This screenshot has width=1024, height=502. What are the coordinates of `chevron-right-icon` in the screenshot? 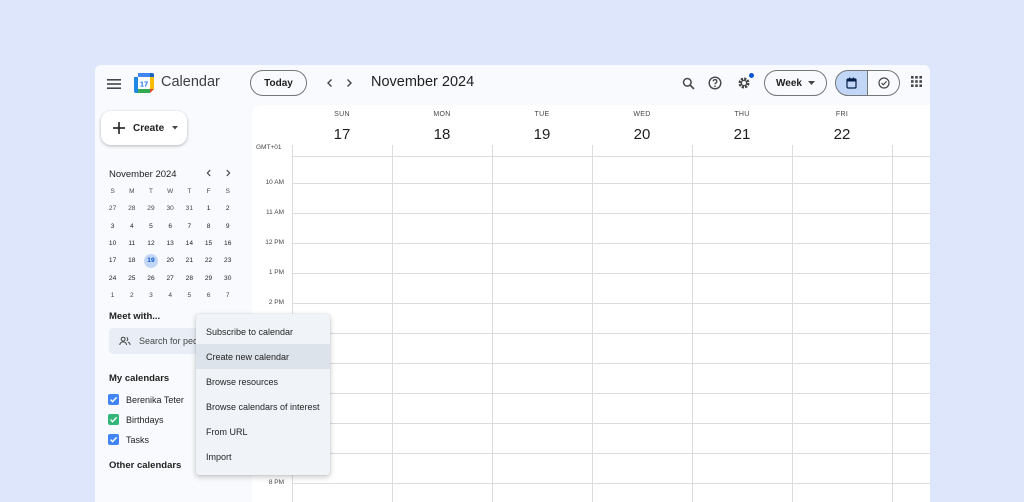 It's located at (228, 173).